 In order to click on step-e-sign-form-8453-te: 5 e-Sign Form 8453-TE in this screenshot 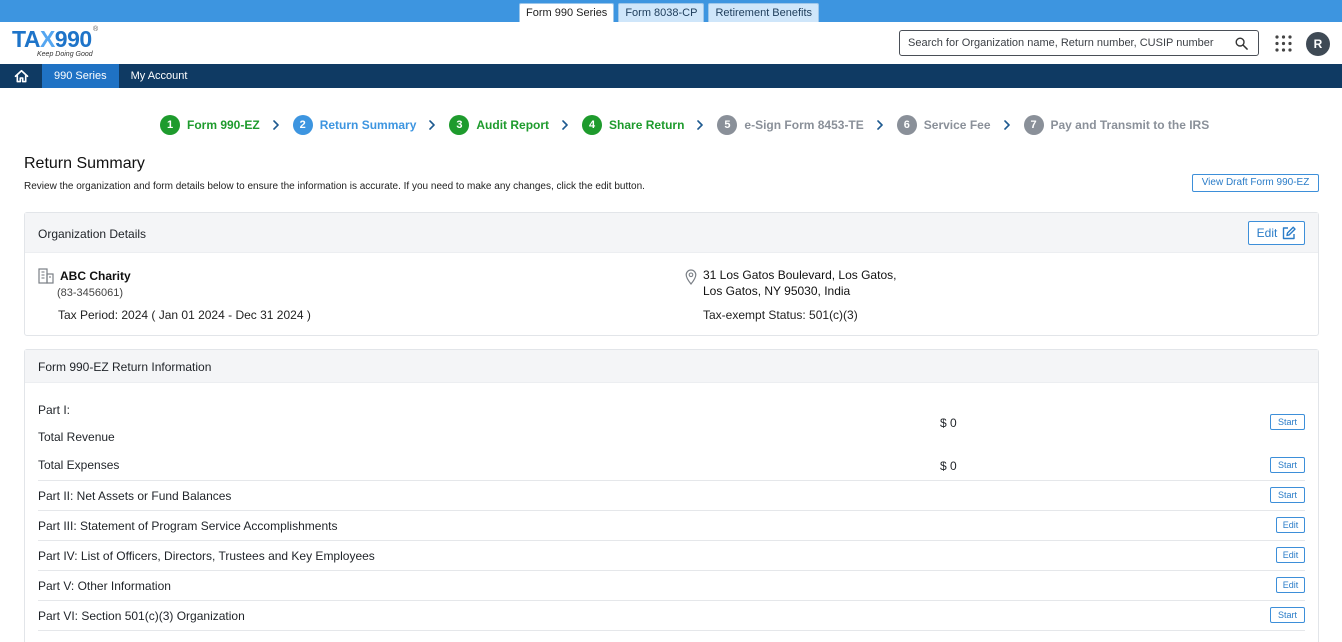, I will do `click(790, 125)`.